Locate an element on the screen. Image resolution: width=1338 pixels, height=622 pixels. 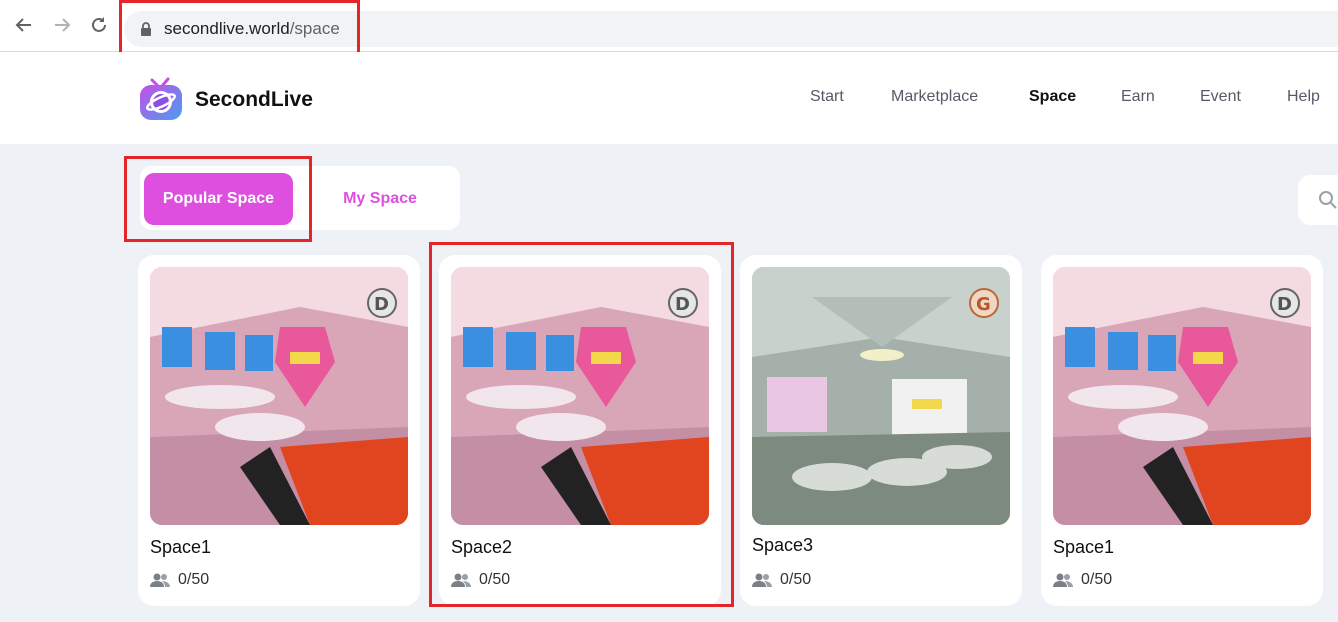
tab-popular-space: Popular Space is located at coordinates (218, 199).